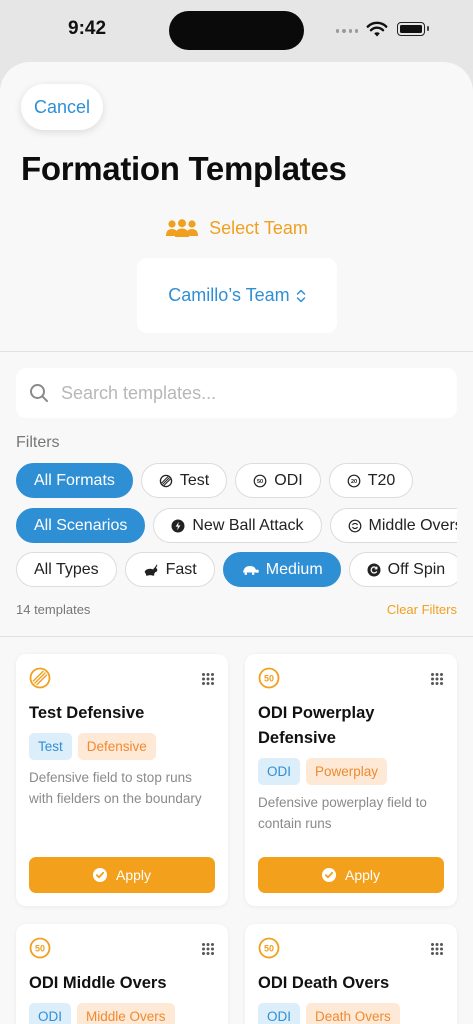 This screenshot has width=473, height=1024. What do you see at coordinates (182, 227) in the screenshot?
I see `team-icon` at bounding box center [182, 227].